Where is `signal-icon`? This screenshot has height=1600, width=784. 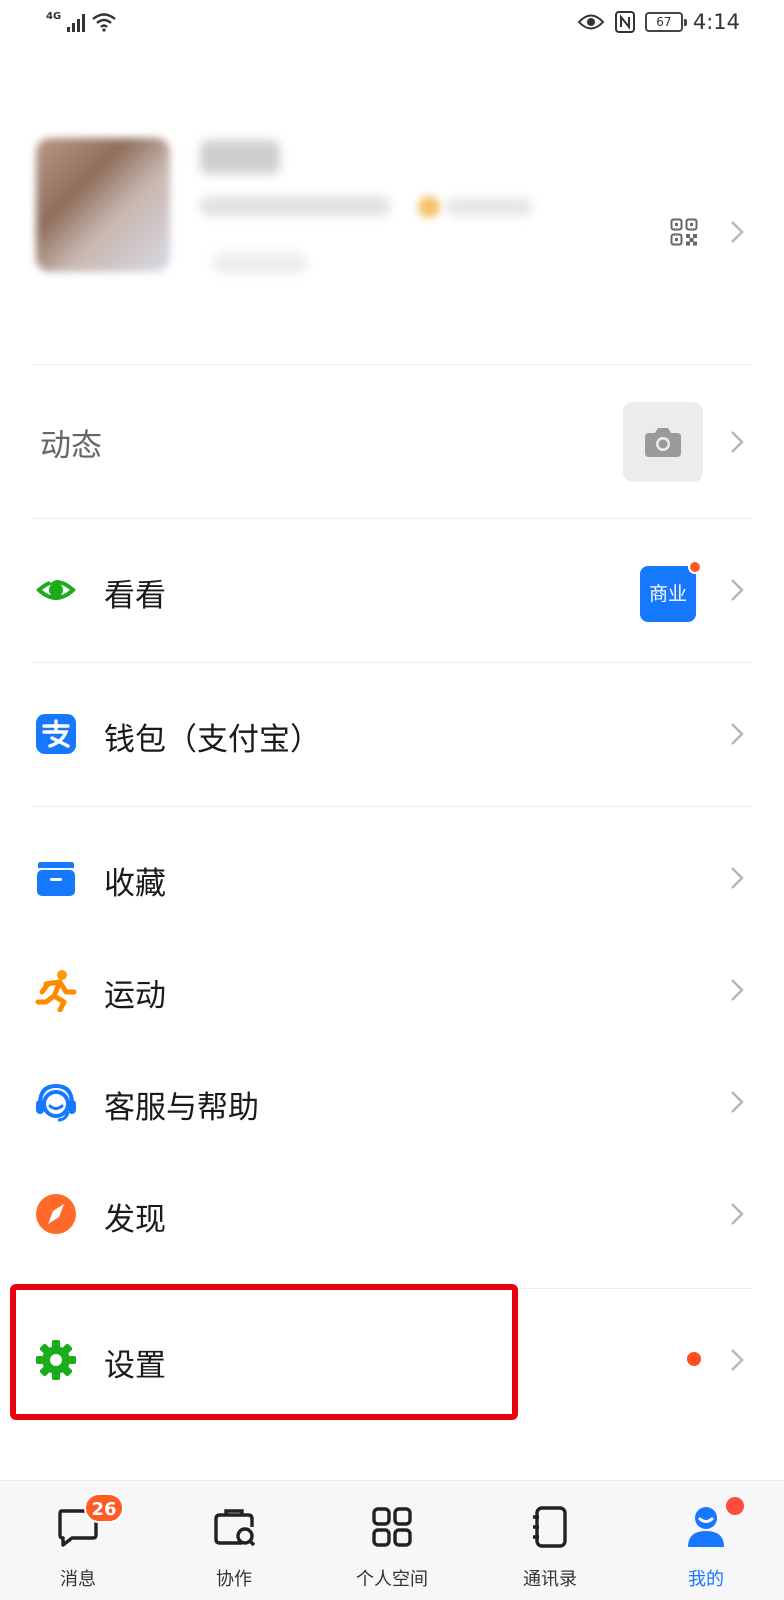
signal-icon is located at coordinates (76, 23).